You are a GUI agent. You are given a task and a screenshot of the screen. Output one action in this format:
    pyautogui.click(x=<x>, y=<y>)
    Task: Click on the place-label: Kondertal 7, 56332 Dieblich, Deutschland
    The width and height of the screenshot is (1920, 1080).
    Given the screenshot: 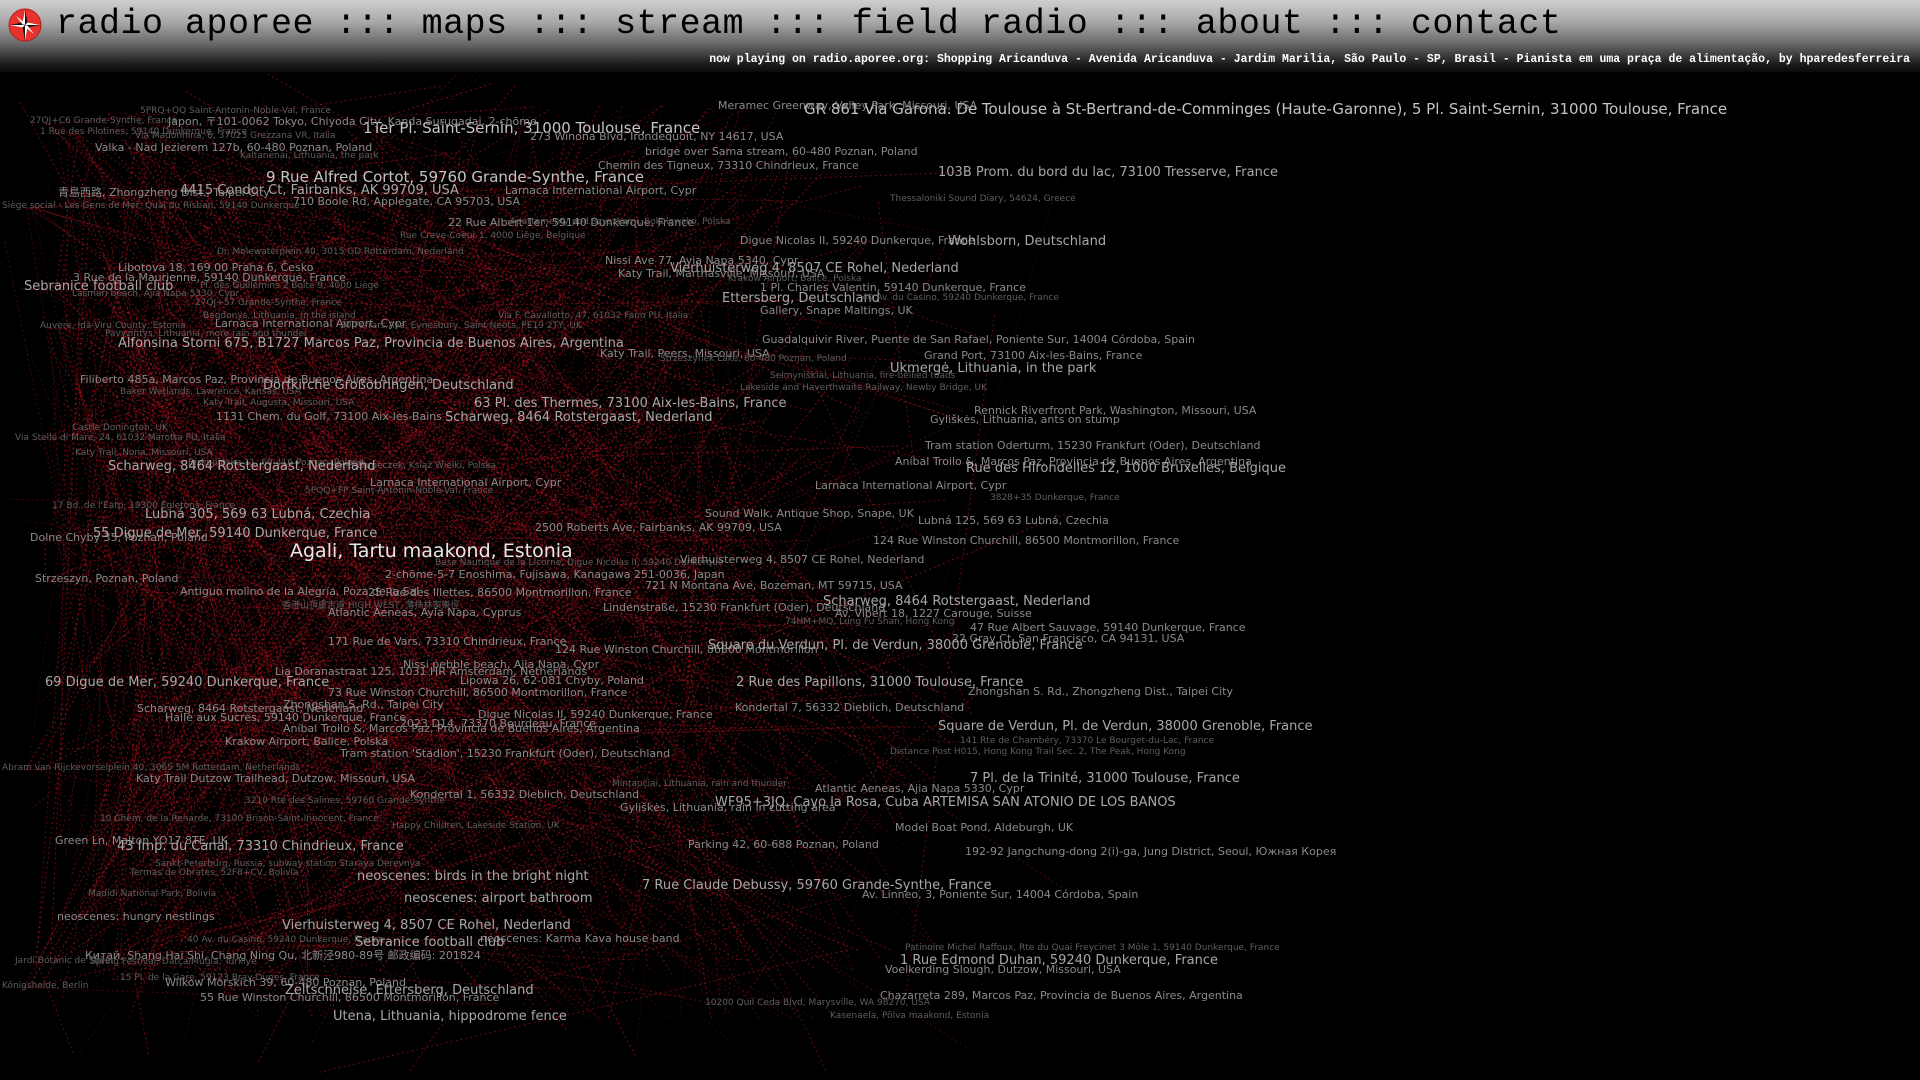 What is the action you would take?
    pyautogui.click(x=849, y=707)
    